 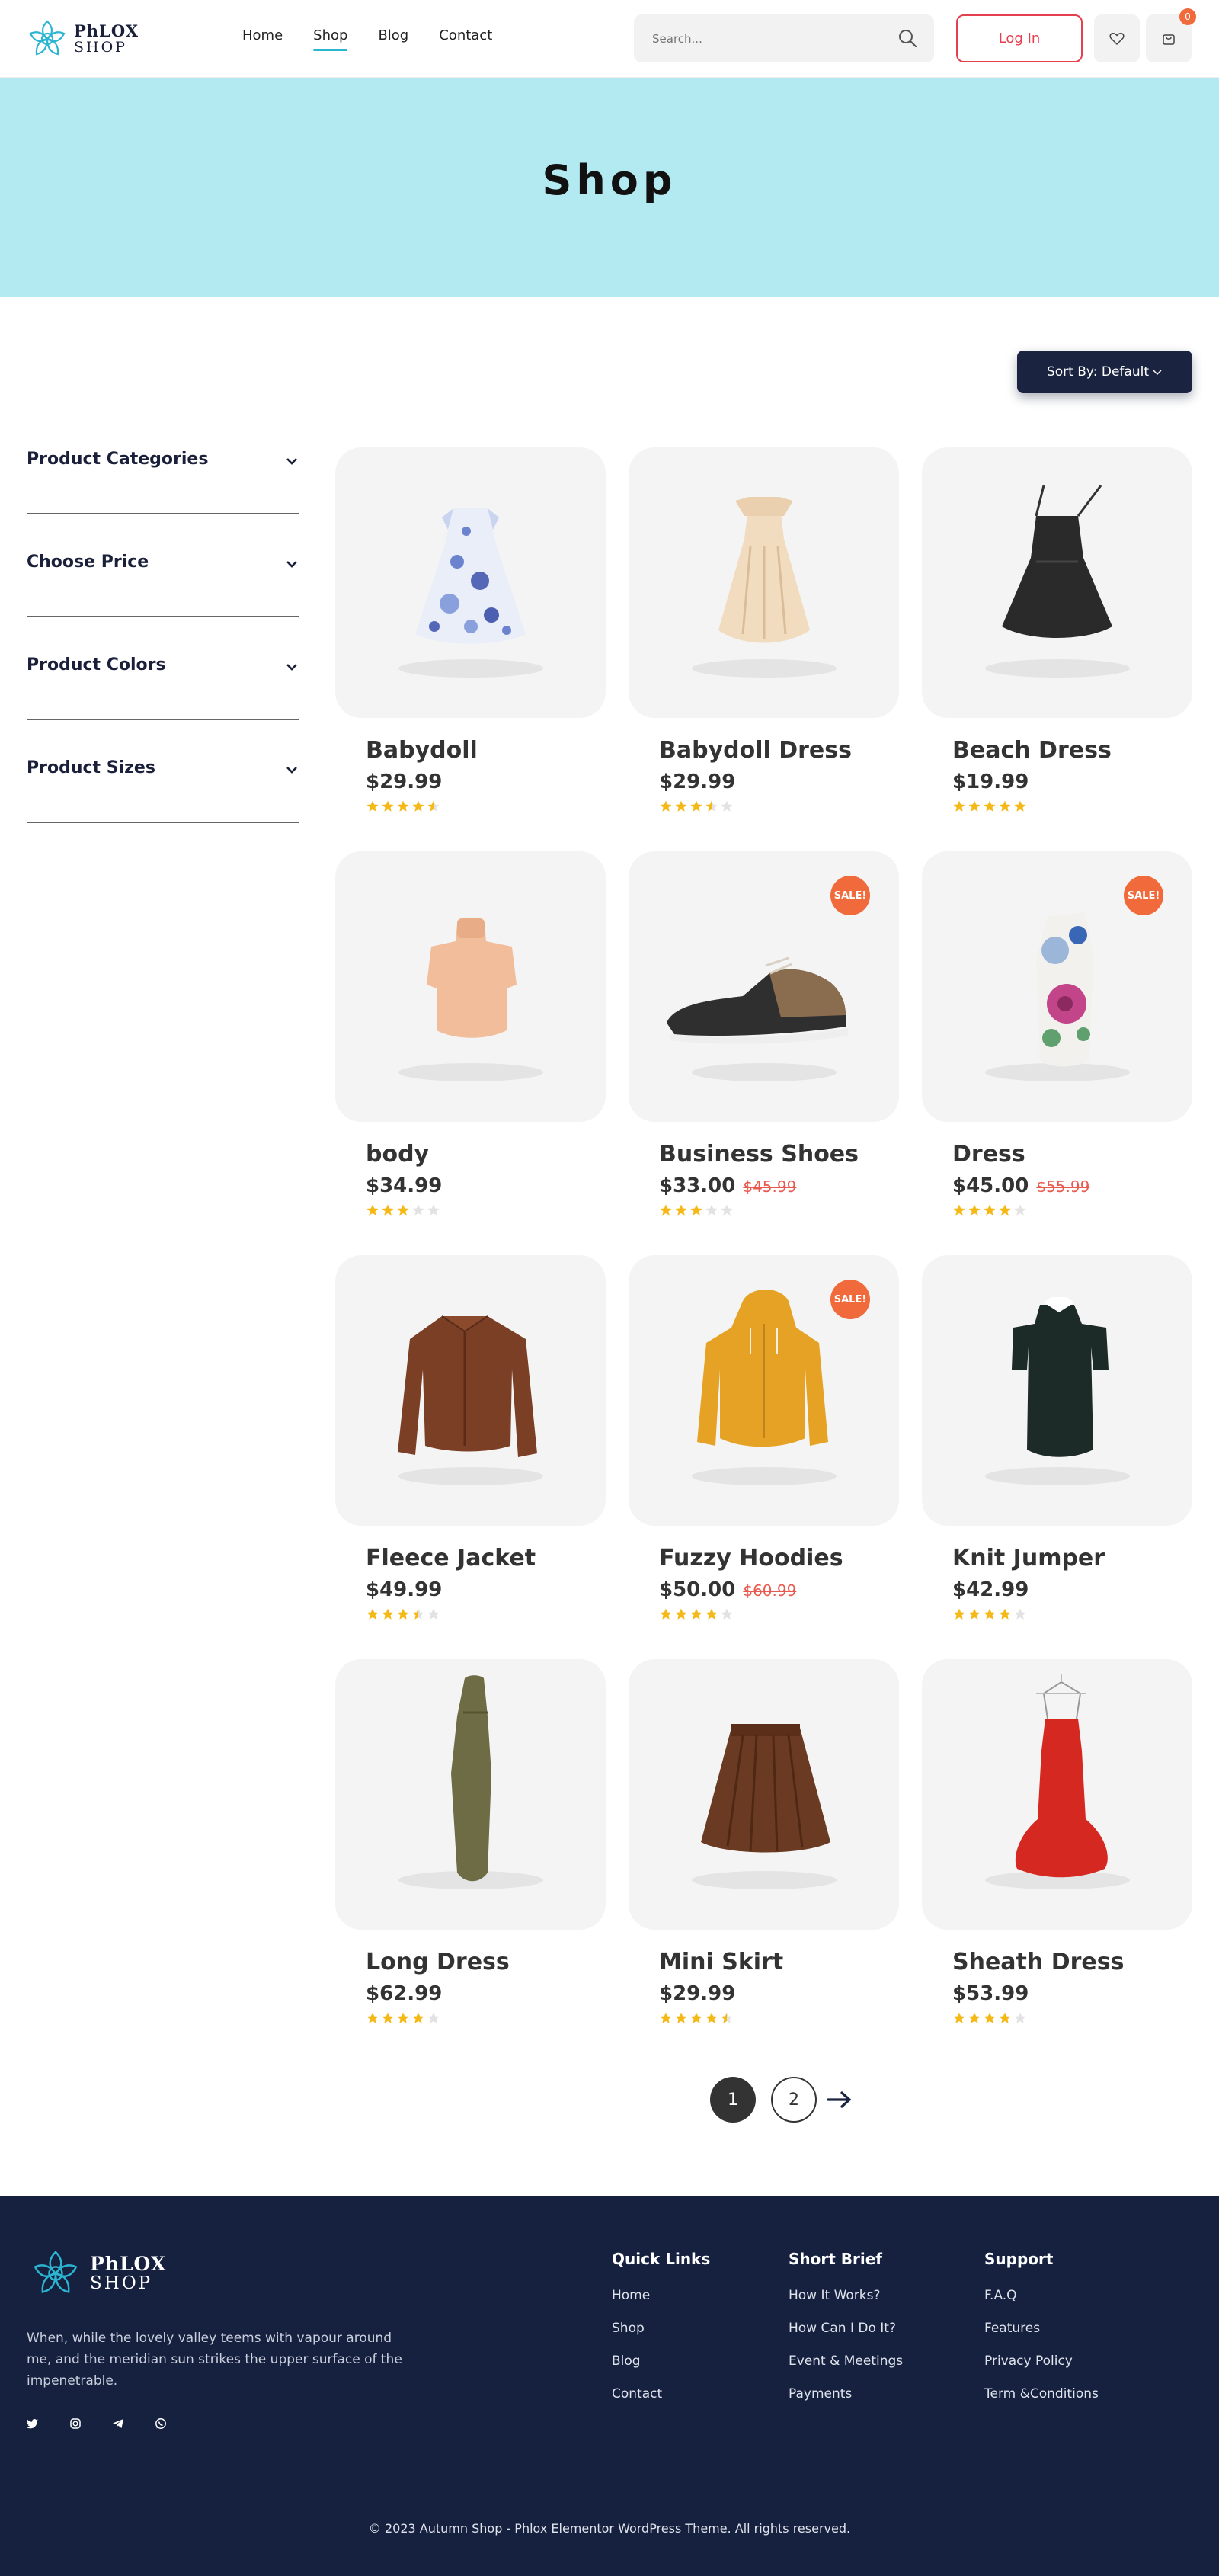 I want to click on search-input, so click(x=766, y=39).